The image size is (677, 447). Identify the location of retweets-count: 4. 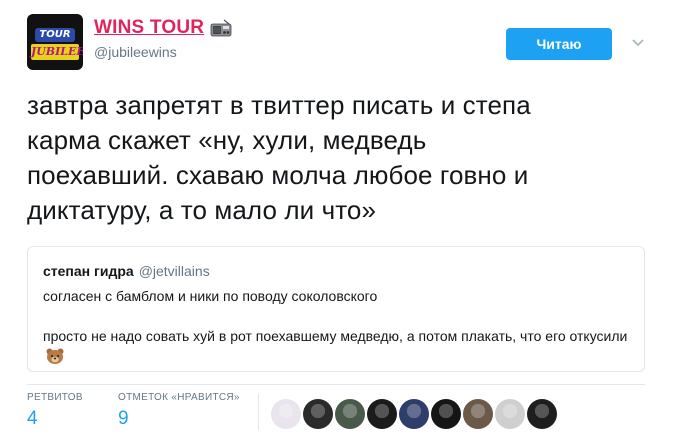
(32, 418).